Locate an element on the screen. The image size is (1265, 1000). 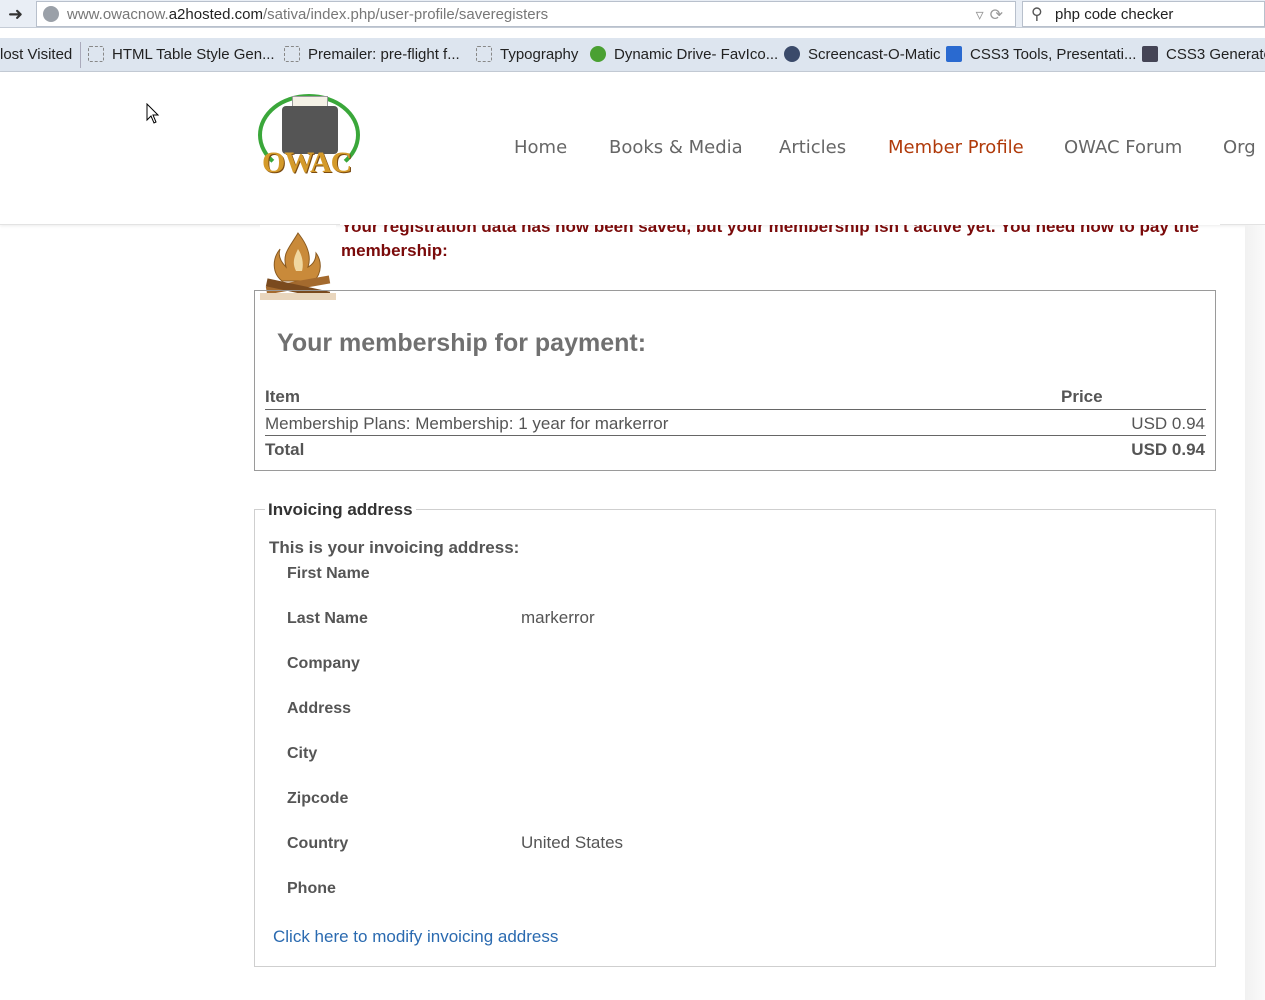
bookmark-label: lost Visited is located at coordinates (36, 54).